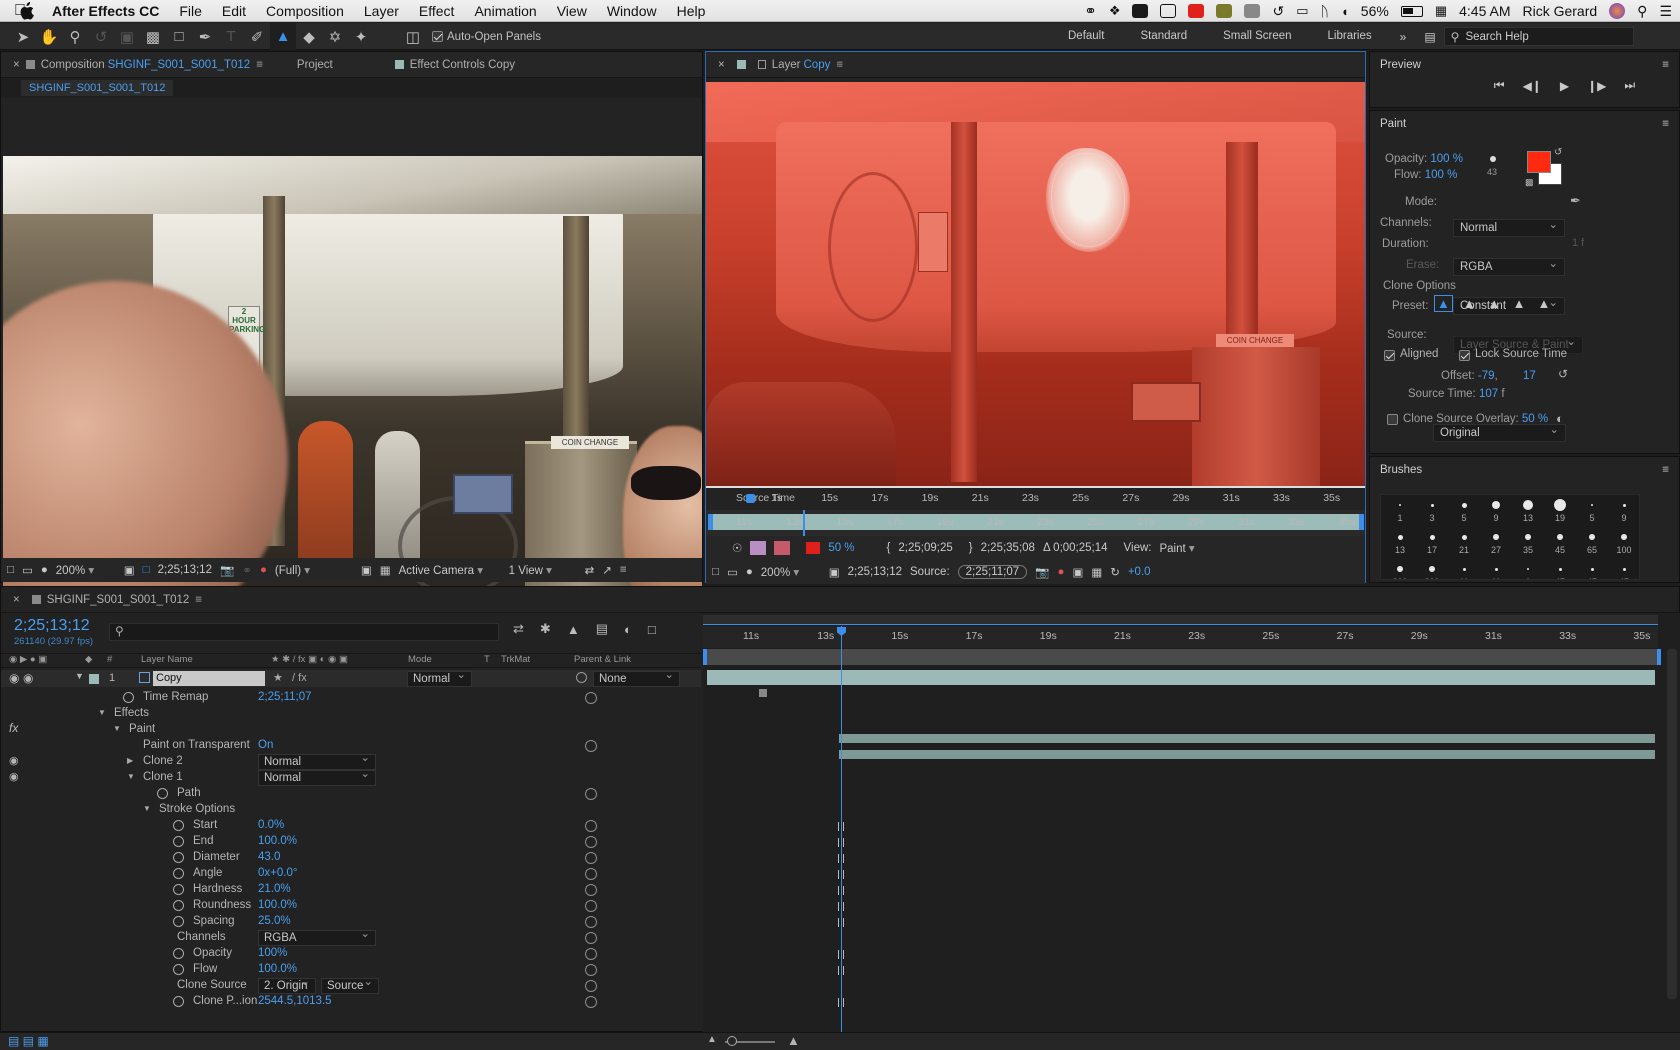 The width and height of the screenshot is (1680, 1050). I want to click on display-icon, so click(1252, 11).